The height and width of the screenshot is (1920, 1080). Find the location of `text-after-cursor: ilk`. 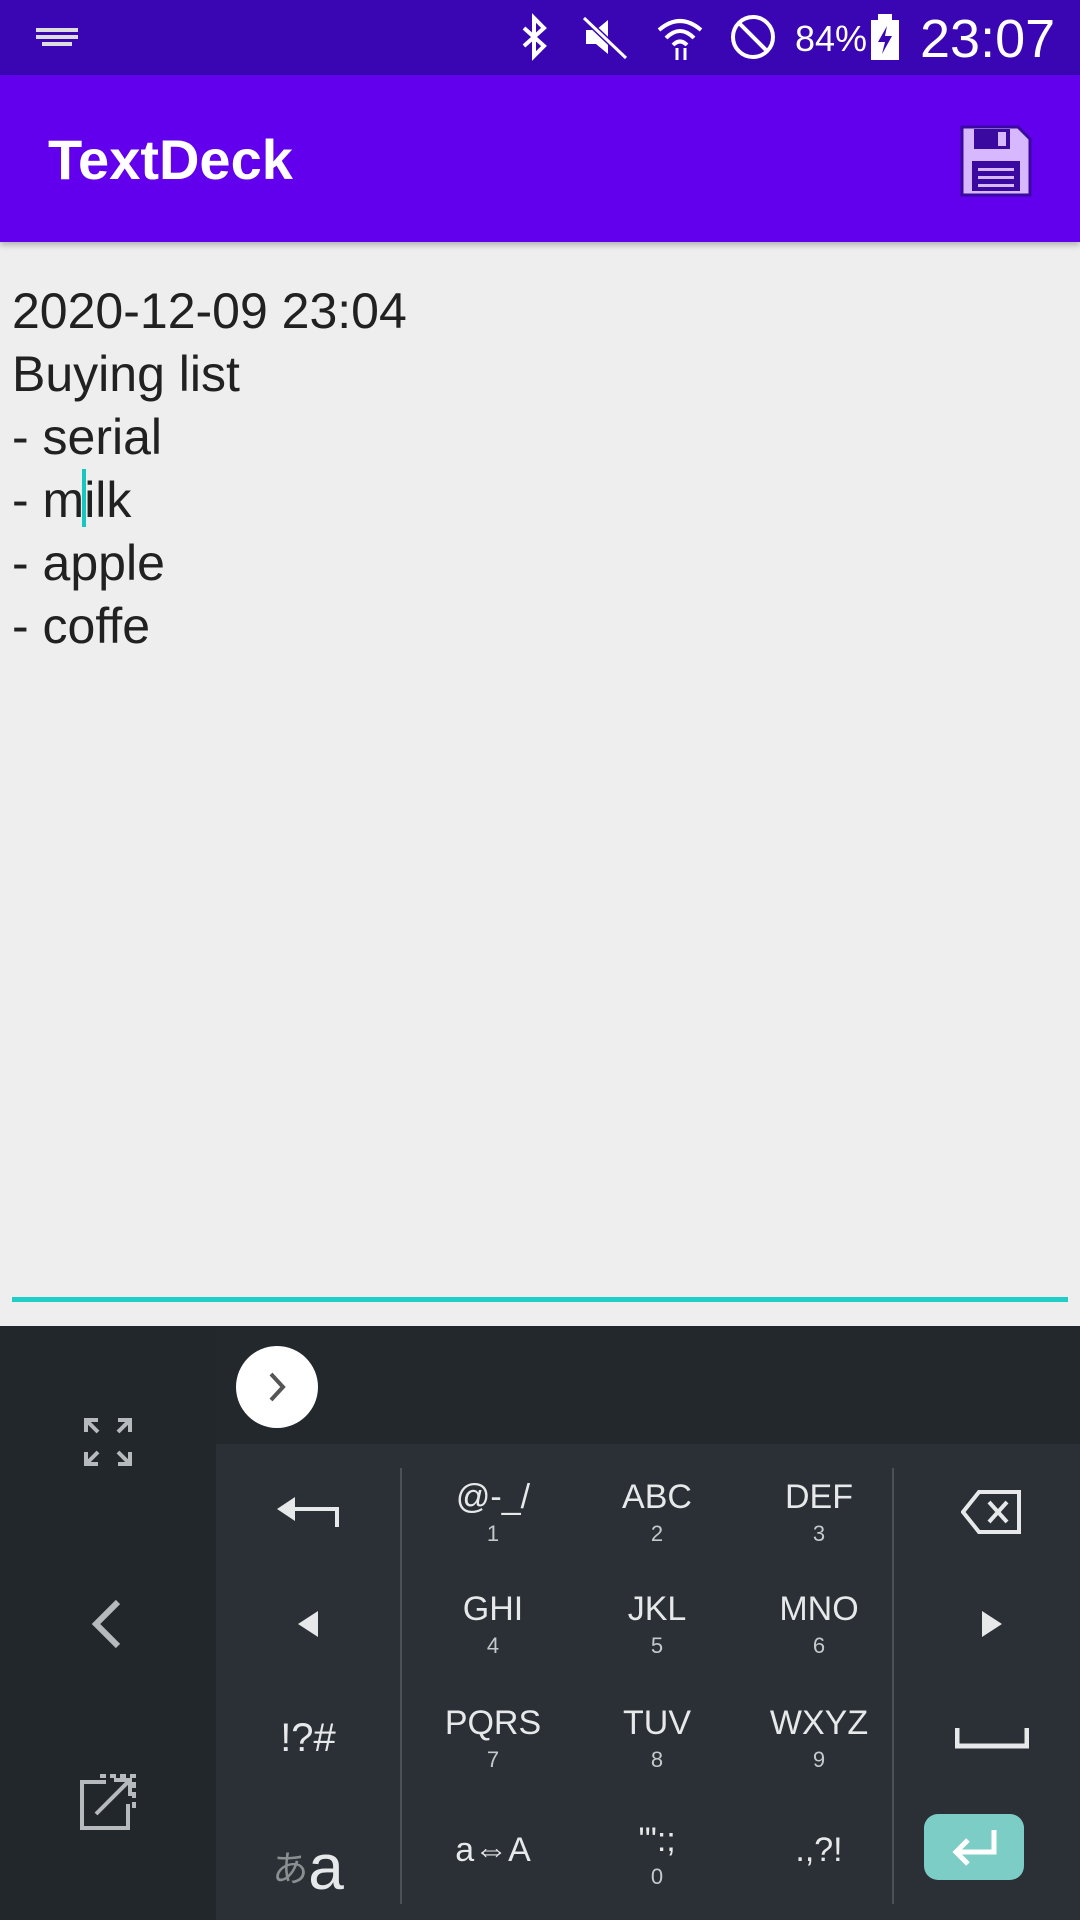

text-after-cursor: ilk is located at coordinates (108, 500).